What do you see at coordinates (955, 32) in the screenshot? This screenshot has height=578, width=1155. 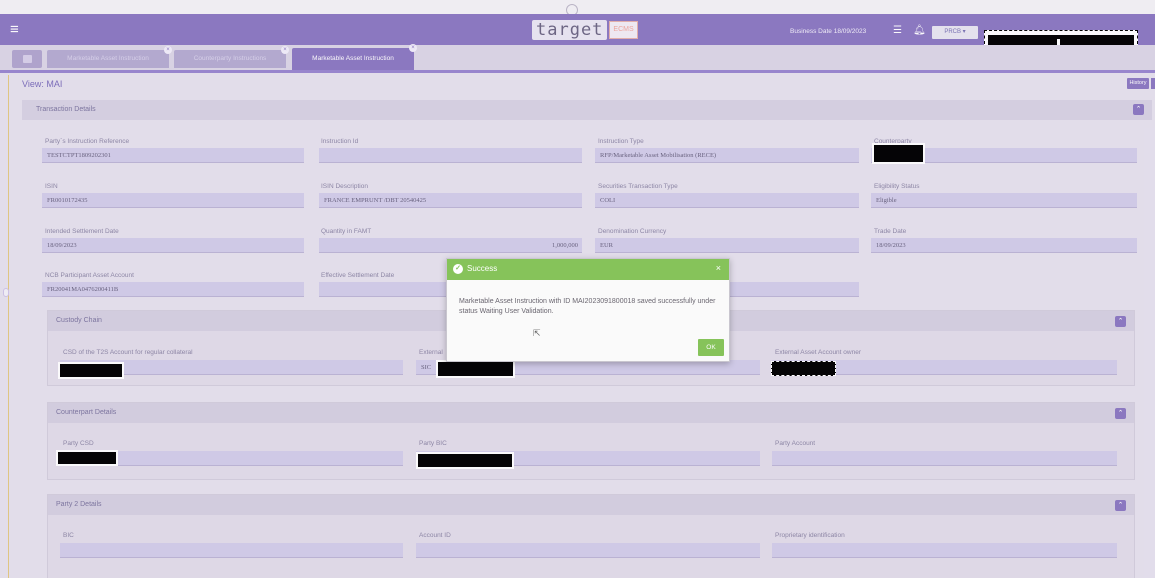 I see `user-menu-button: PRCB ▾` at bounding box center [955, 32].